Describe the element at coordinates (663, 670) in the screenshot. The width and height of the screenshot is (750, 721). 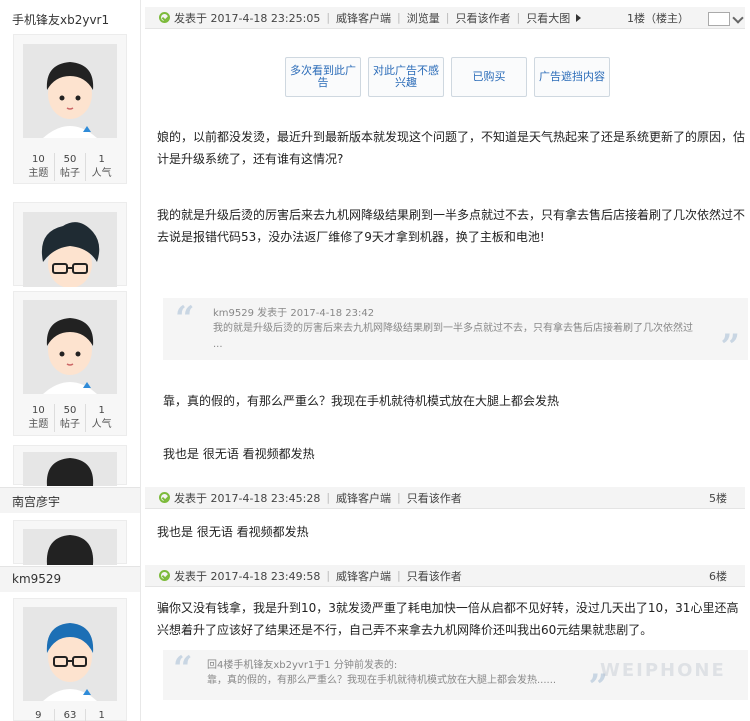
I see `watermark-logo: WEIPHONE` at that location.